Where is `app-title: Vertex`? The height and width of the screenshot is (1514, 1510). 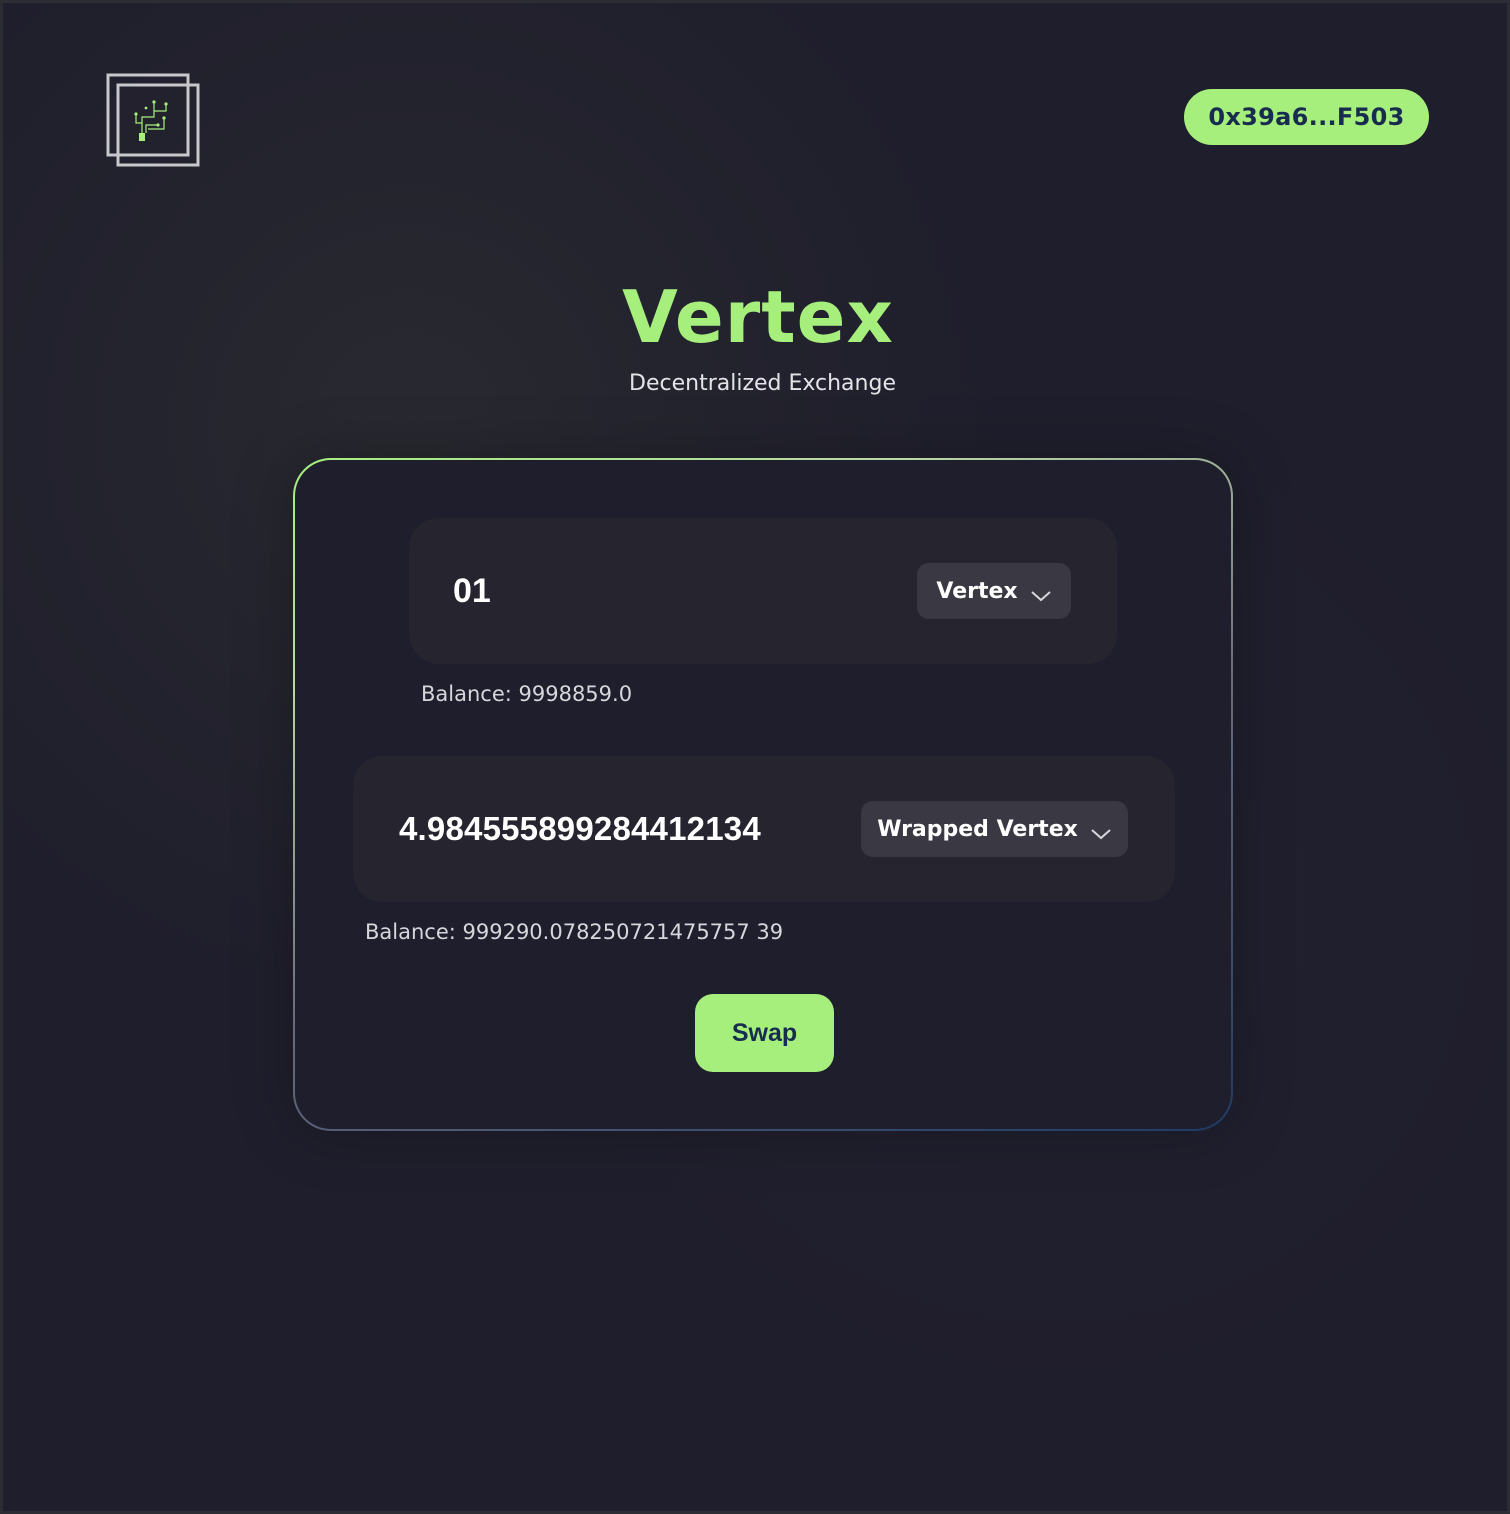 app-title: Vertex is located at coordinates (758, 317).